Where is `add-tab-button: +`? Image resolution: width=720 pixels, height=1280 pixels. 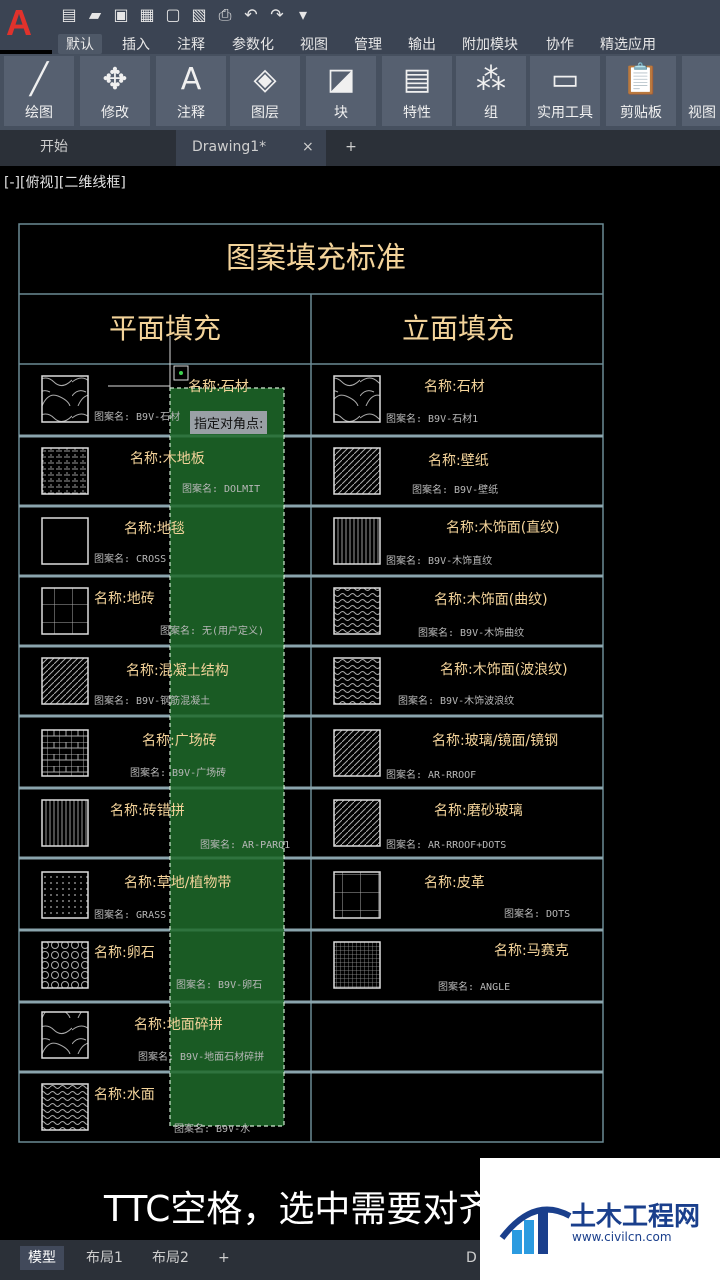 add-tab-button: + is located at coordinates (351, 148).